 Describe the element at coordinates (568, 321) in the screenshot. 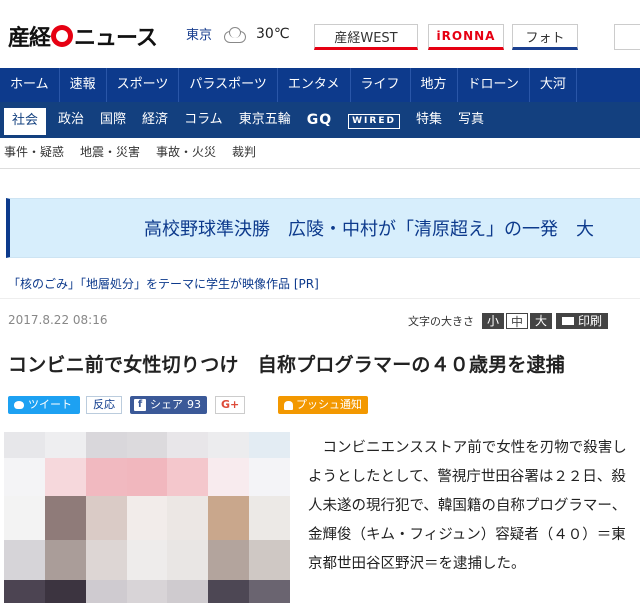

I see `print-icon` at that location.